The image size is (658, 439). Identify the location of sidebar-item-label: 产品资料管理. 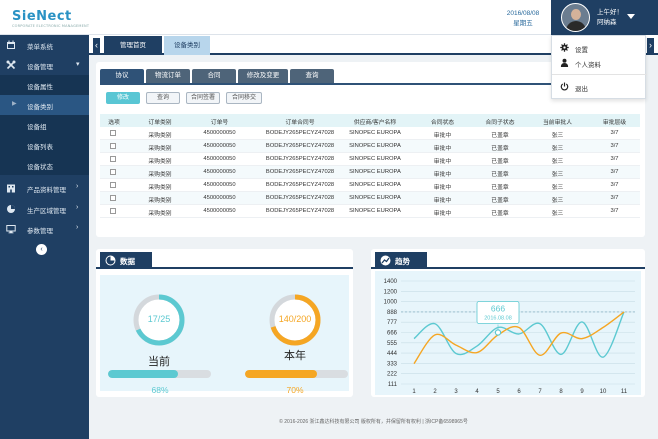
(46, 190).